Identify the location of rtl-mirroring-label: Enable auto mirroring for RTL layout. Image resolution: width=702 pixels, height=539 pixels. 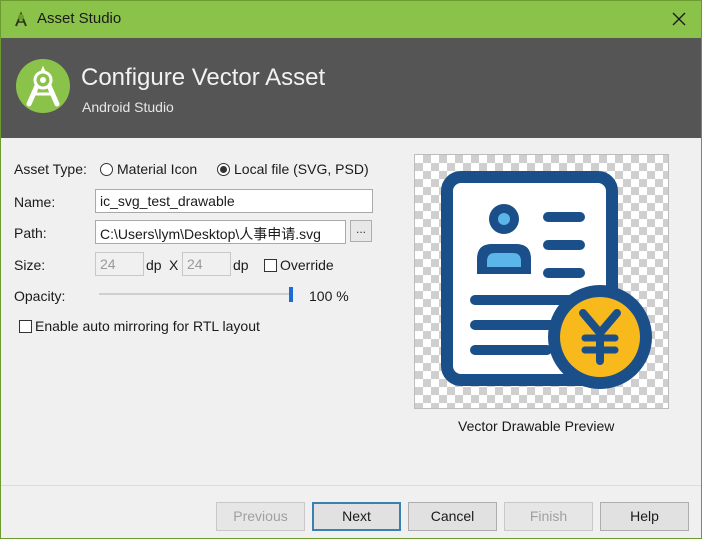
(147, 326).